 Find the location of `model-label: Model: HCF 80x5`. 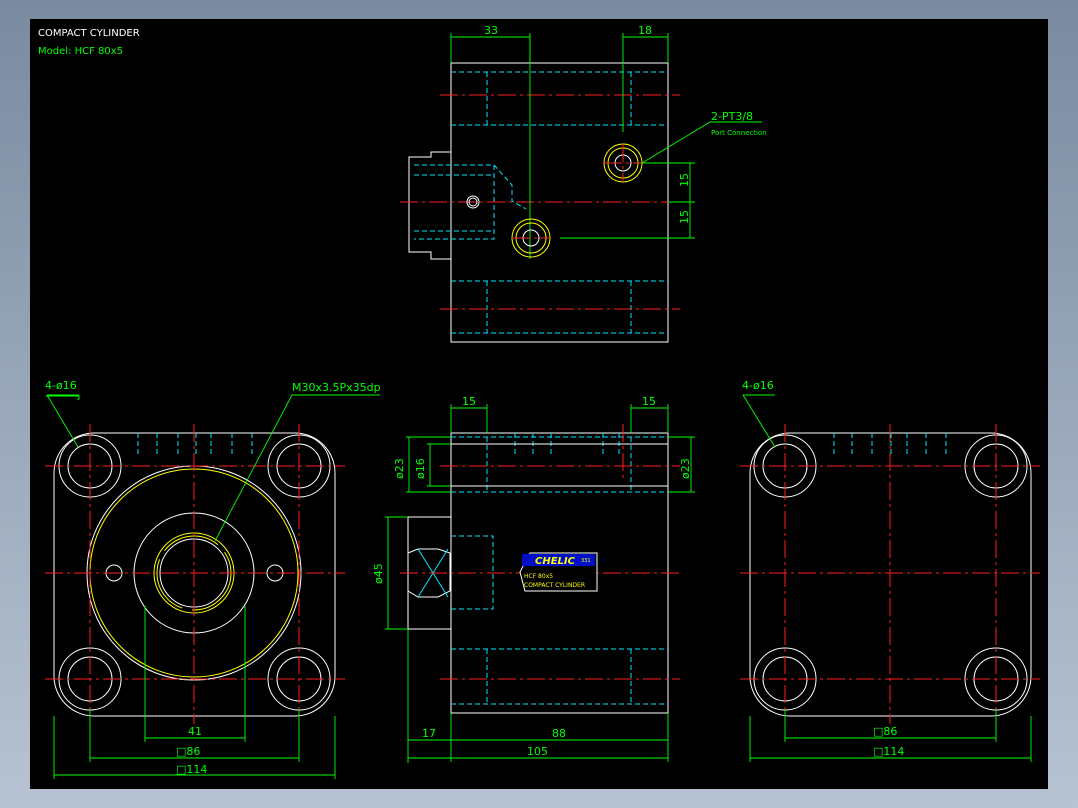

model-label: Model: HCF 80x5 is located at coordinates (80, 51).